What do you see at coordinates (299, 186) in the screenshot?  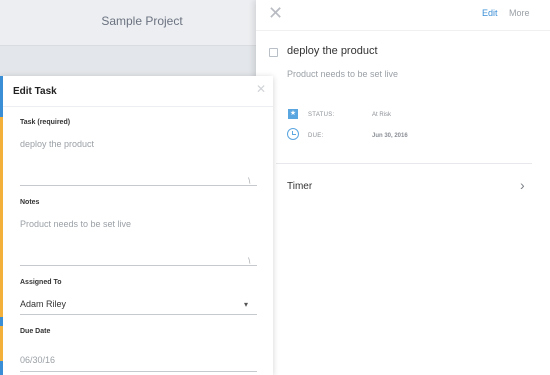 I see `timer-row-label: Timer` at bounding box center [299, 186].